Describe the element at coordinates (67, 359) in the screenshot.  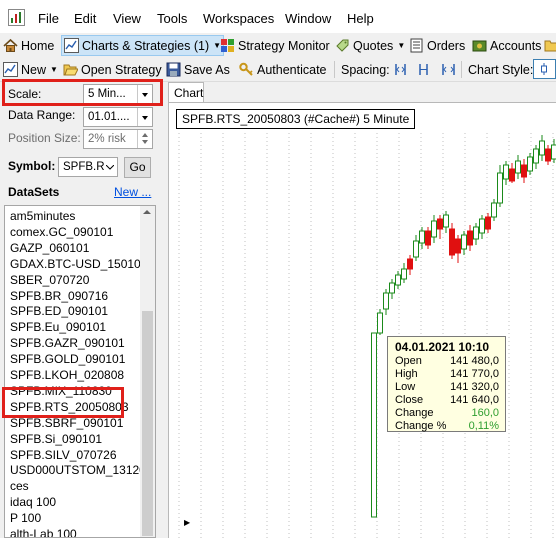
I see `dataset-item: SPFB.GOLD_090101` at that location.